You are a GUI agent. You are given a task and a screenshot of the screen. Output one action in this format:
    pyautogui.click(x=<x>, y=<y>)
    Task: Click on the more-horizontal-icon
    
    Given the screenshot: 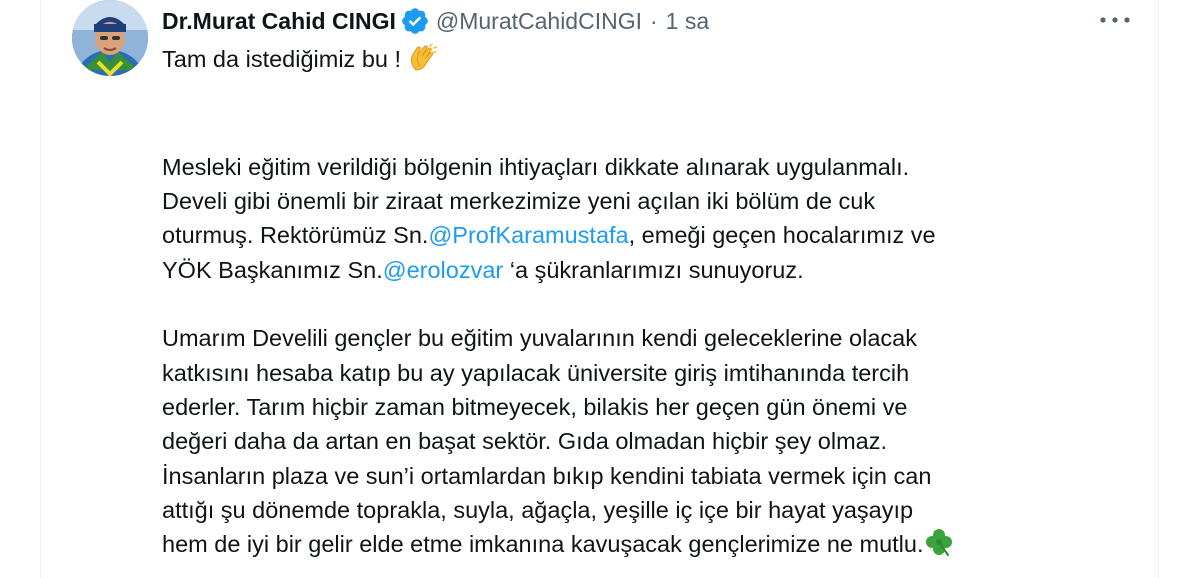 What is the action you would take?
    pyautogui.click(x=1115, y=20)
    